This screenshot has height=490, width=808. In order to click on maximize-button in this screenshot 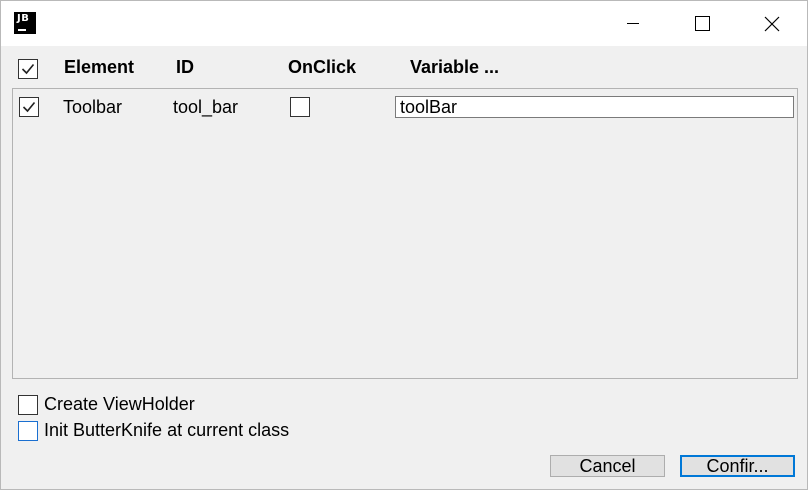, I will do `click(702, 23)`.